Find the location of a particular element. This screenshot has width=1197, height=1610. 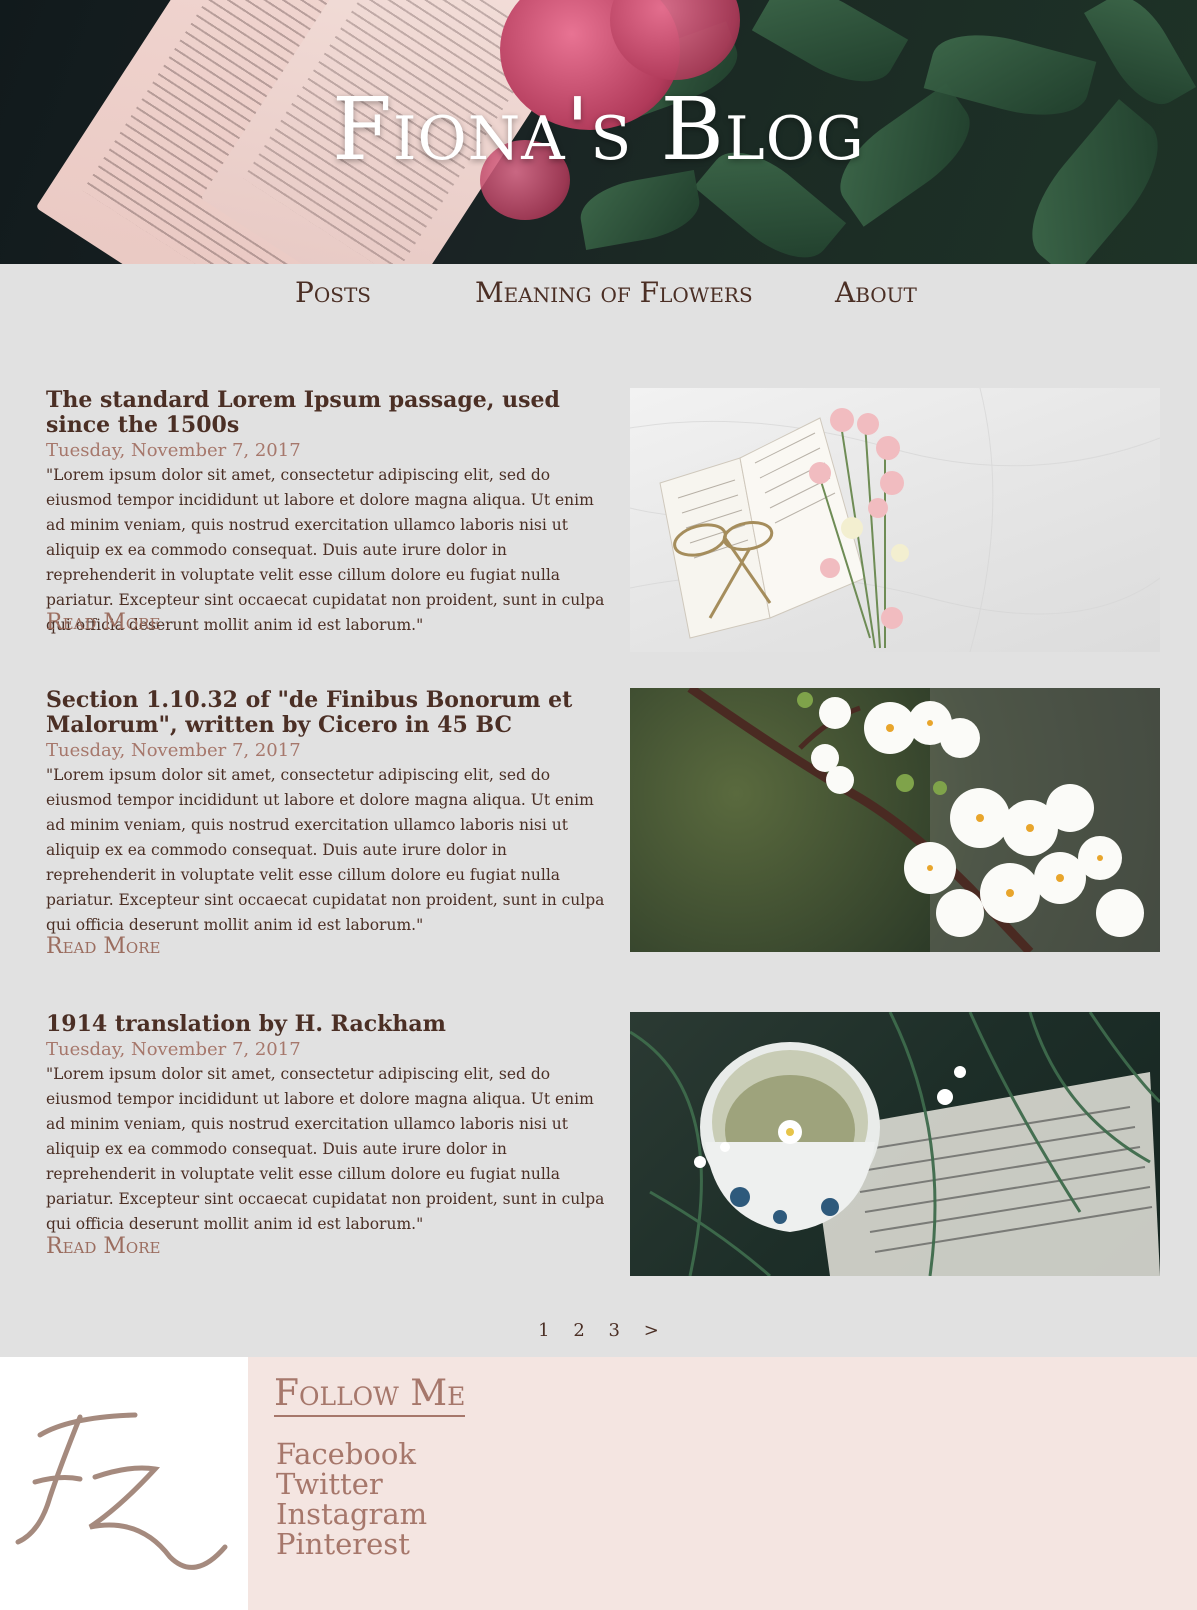

blog-title: Fiona's Blog is located at coordinates (598, 130).